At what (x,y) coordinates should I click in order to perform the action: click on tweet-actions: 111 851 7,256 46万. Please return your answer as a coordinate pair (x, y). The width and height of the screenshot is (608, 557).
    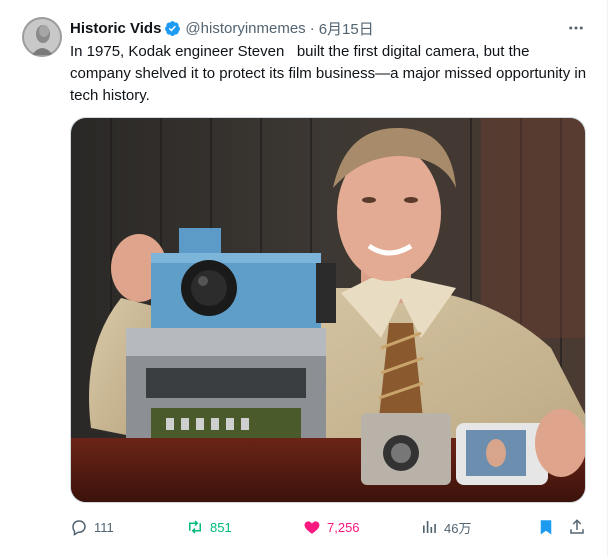
    Looking at the image, I should click on (330, 527).